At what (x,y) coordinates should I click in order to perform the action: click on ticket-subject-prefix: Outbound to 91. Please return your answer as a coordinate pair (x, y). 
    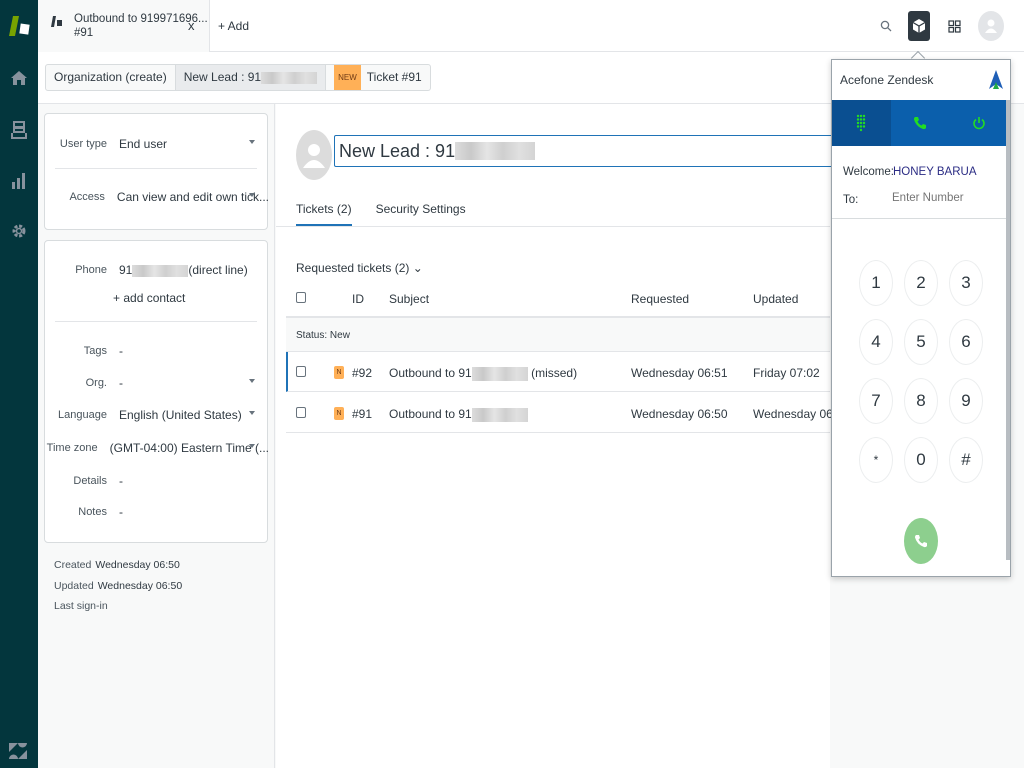
    Looking at the image, I should click on (430, 414).